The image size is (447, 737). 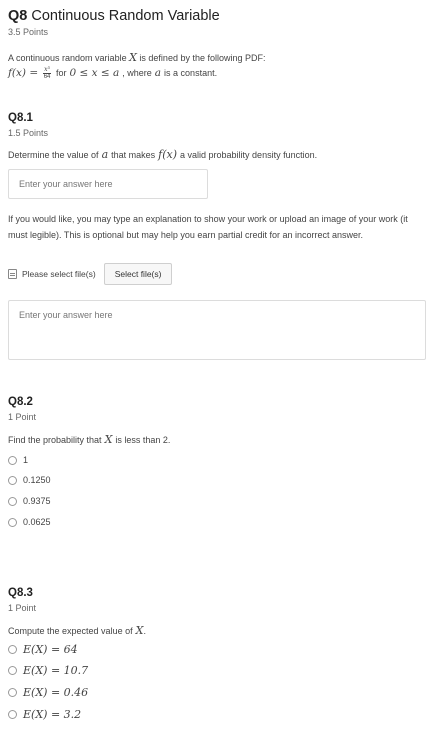 I want to click on q83-option-2: E(X) = 10.7, so click(x=48, y=670).